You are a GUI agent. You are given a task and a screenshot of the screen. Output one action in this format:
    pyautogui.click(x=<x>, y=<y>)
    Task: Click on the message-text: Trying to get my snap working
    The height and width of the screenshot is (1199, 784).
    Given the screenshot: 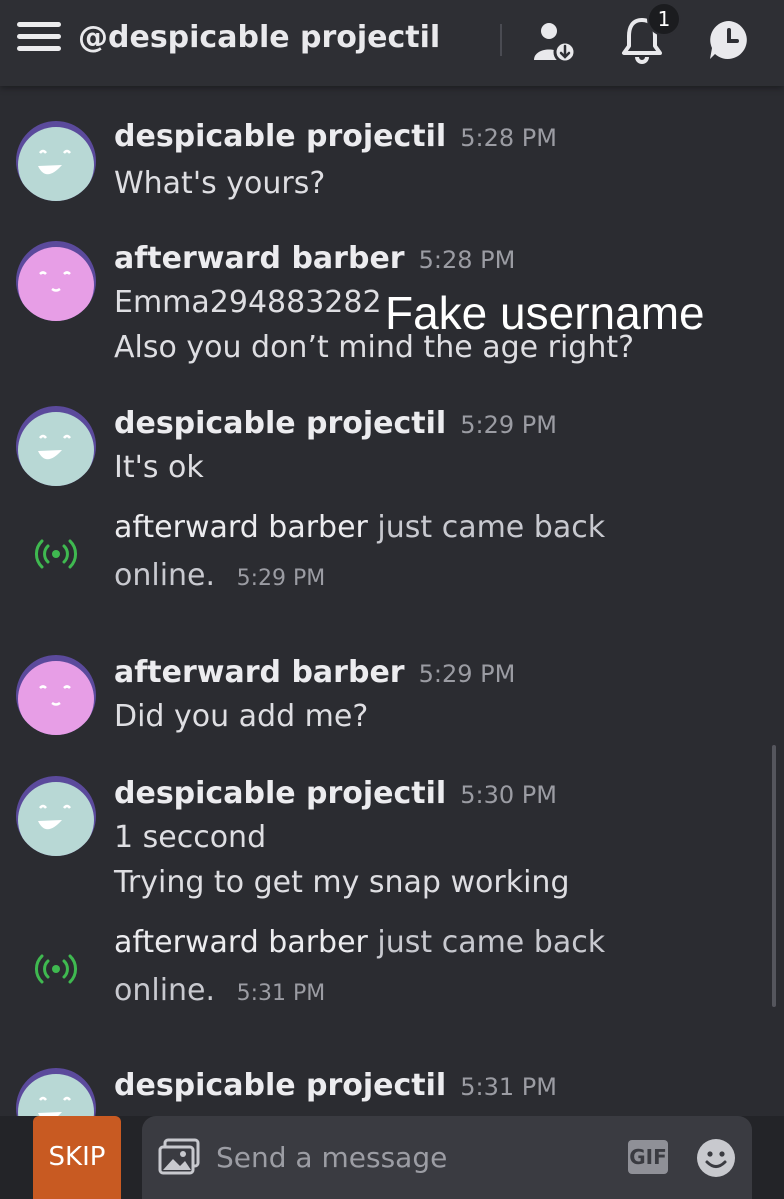 What is the action you would take?
    pyautogui.click(x=342, y=882)
    